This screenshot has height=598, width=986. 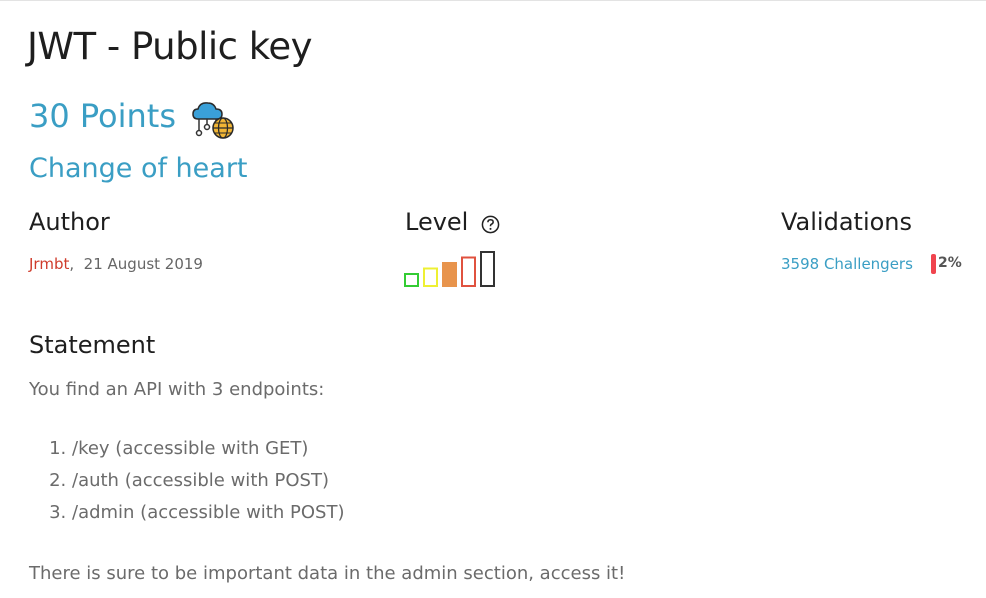 I want to click on statement-heading: Statement, so click(x=92, y=345).